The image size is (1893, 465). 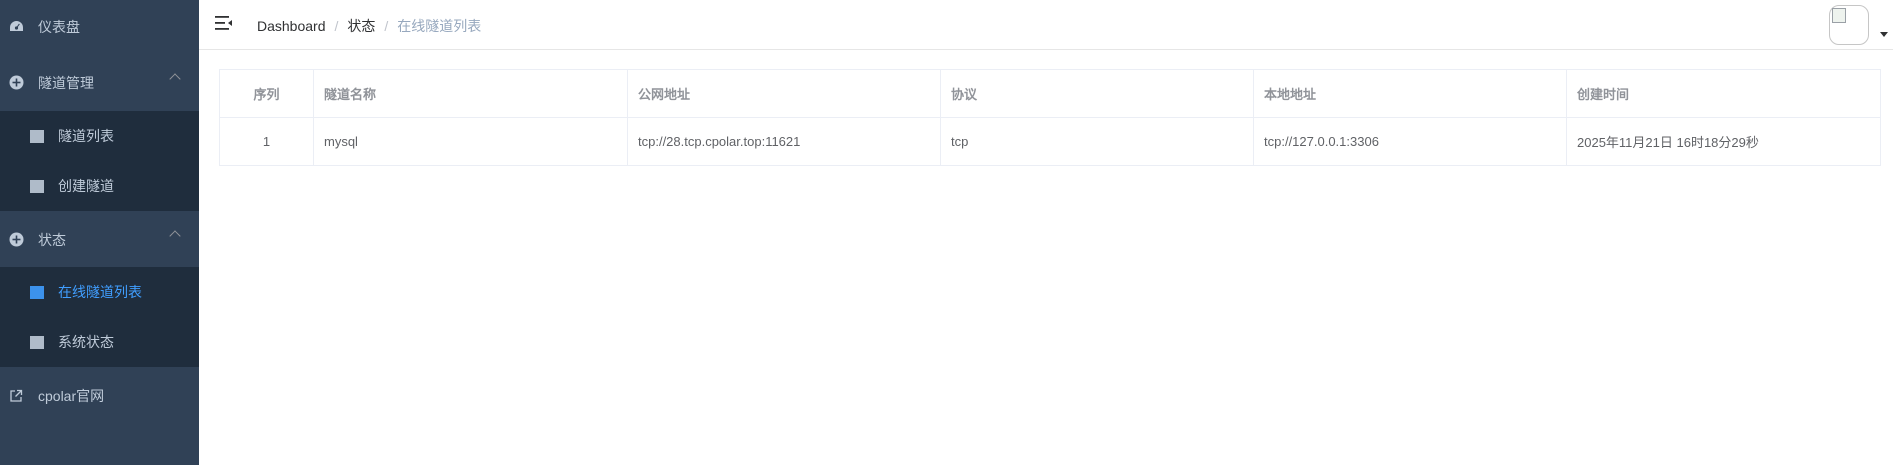 What do you see at coordinates (71, 395) in the screenshot?
I see `sidebar-item-label: cpolar官网` at bounding box center [71, 395].